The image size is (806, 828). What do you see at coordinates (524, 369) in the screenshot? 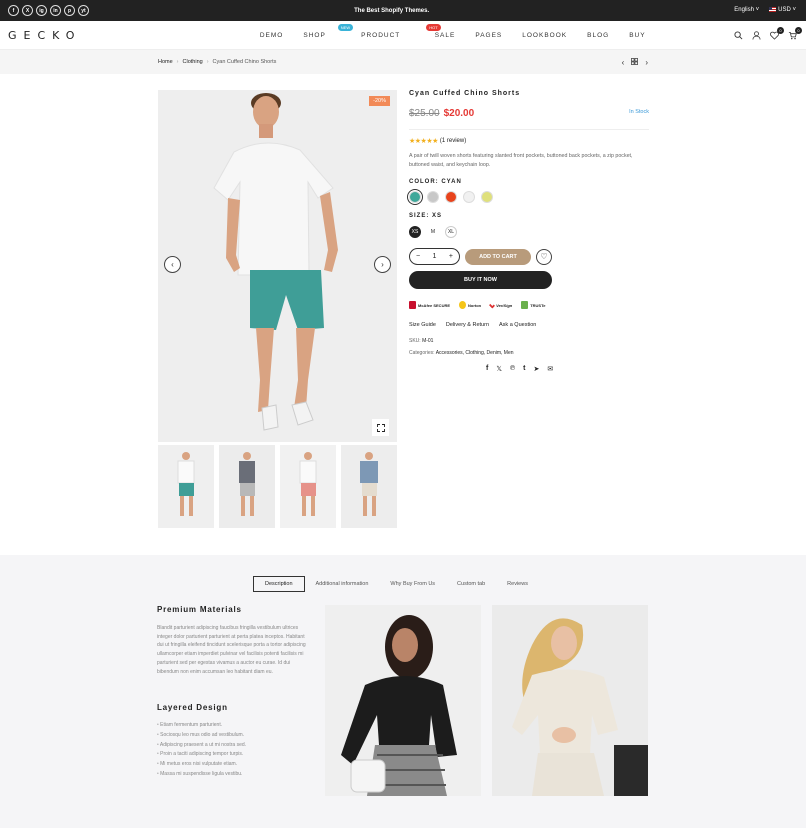
I see `tumblr-icon: t` at bounding box center [524, 369].